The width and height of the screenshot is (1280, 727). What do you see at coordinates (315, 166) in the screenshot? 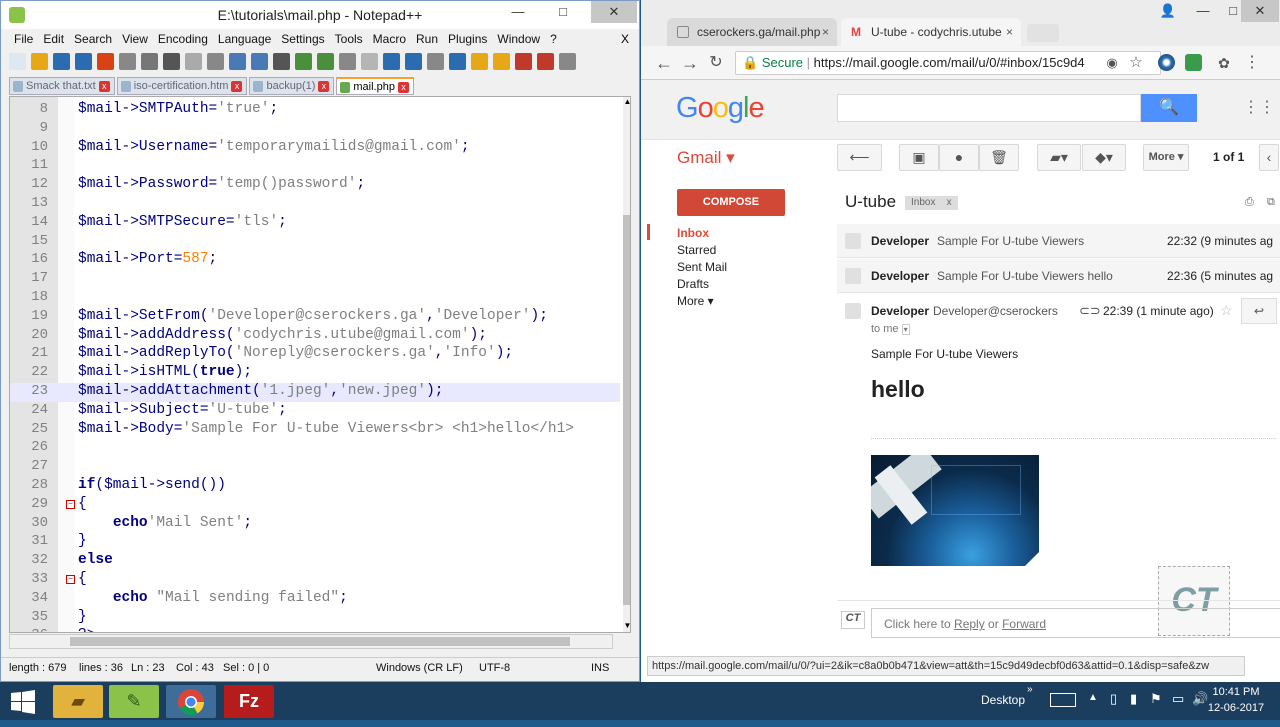
I see `code-line: 11` at bounding box center [315, 166].